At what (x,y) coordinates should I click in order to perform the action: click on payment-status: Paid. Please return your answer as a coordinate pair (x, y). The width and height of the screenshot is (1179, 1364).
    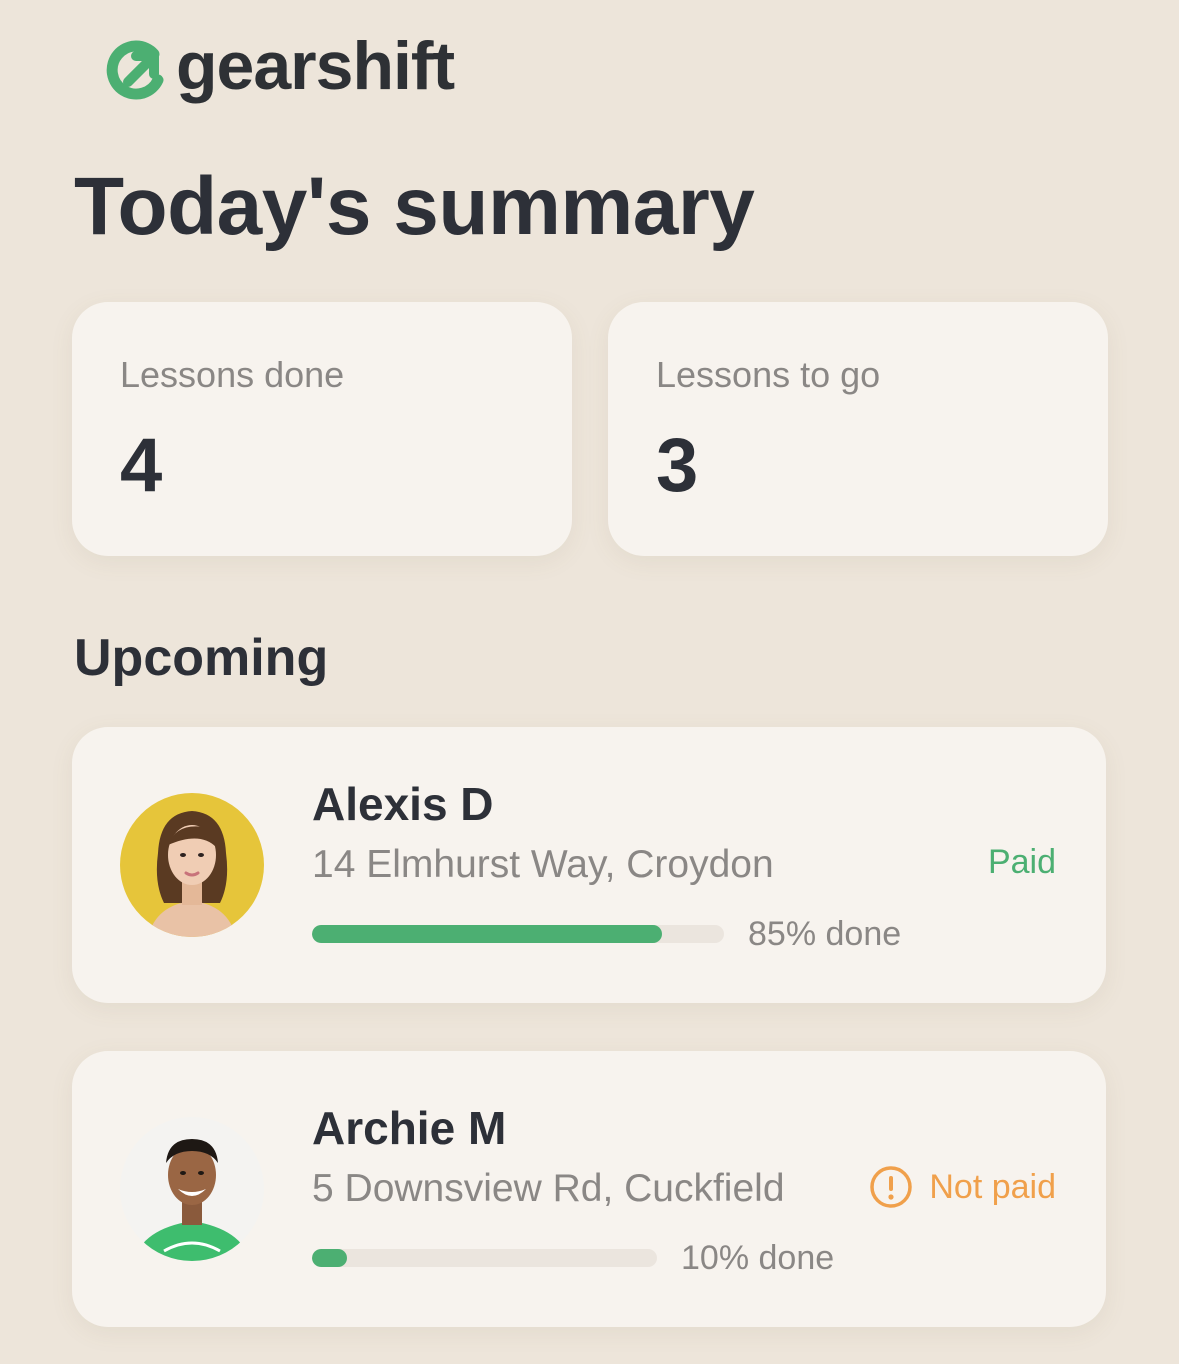
    Looking at the image, I should click on (1022, 862).